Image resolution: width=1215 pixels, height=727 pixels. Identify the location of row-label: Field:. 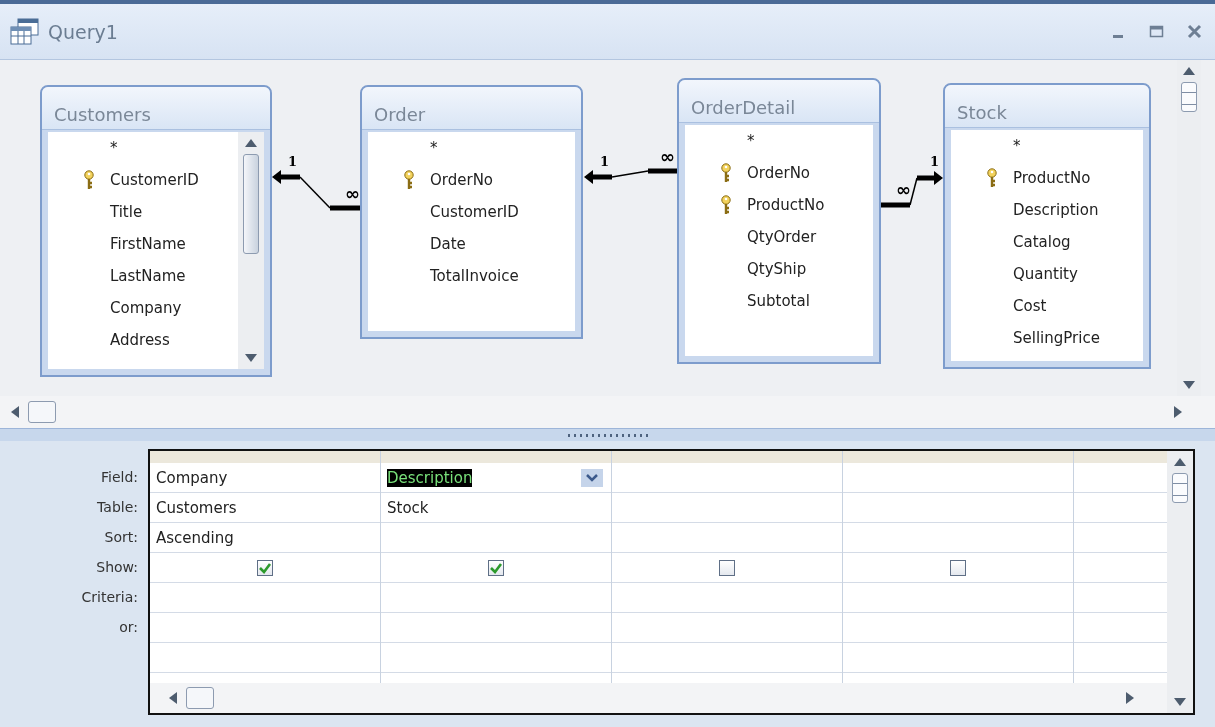
(119, 477).